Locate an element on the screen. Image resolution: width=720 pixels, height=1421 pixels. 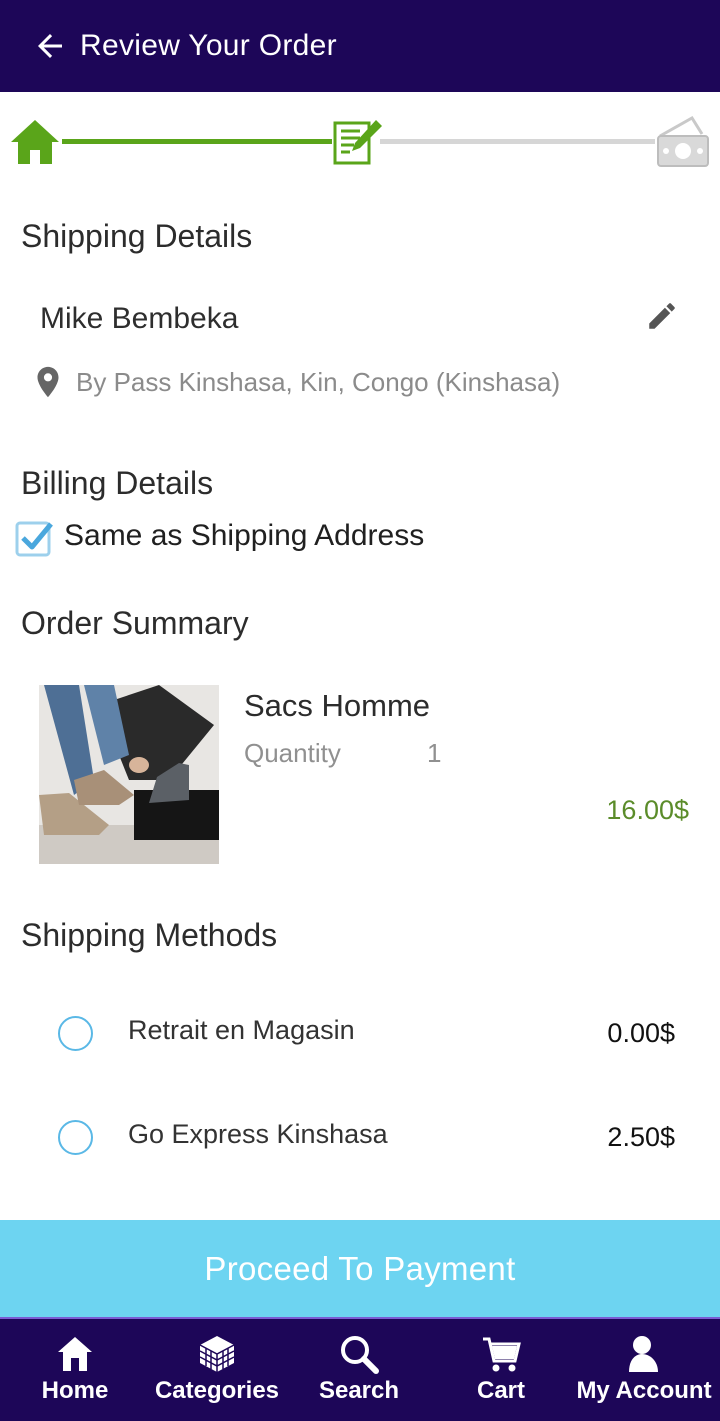
nav-categories: Categories is located at coordinates (217, 1370).